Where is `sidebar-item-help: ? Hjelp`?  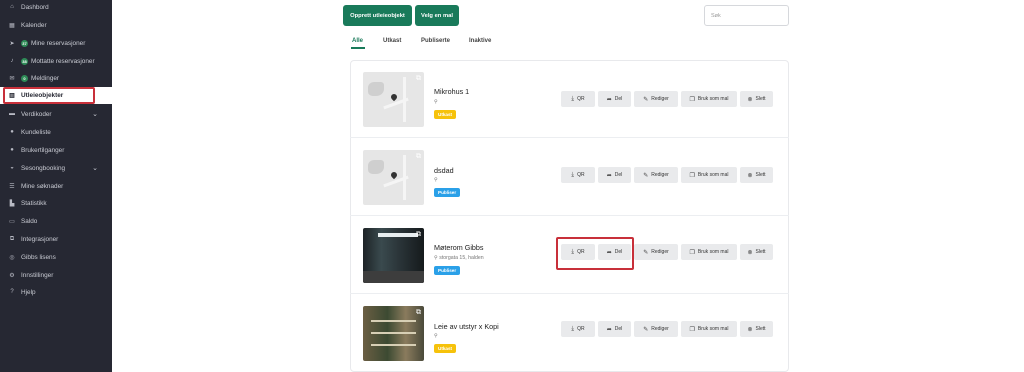
sidebar-item-help: ? Hjelp is located at coordinates (56, 292).